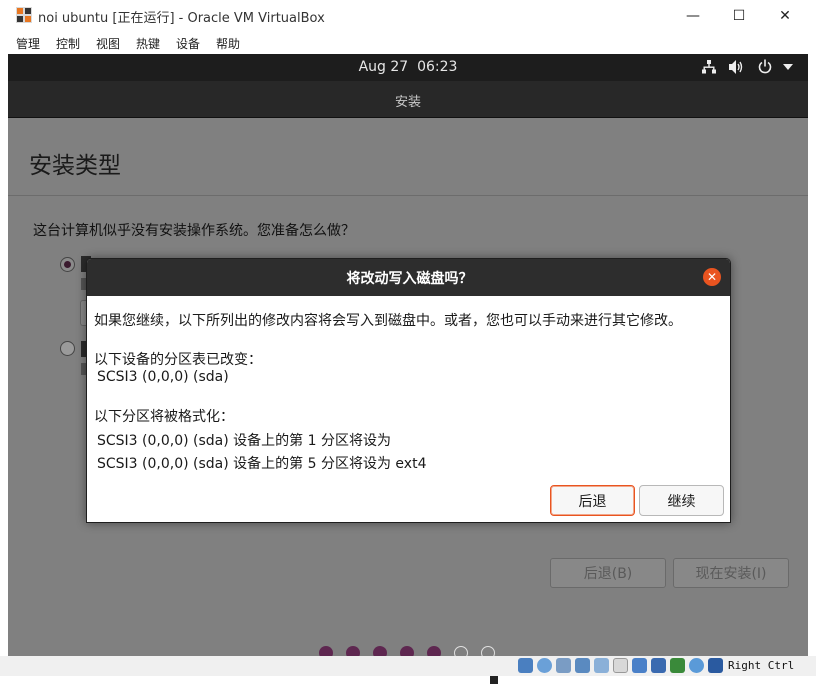  Describe the element at coordinates (525, 665) in the screenshot. I see `harddisk-icon` at that location.